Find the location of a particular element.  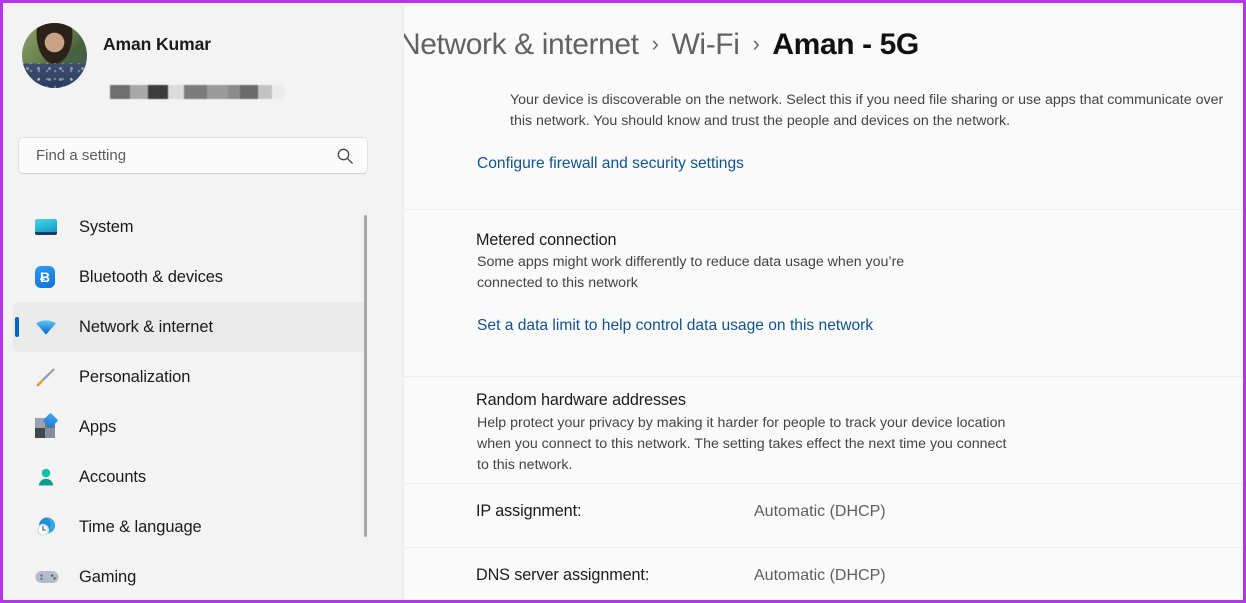

avatar is located at coordinates (54, 55).